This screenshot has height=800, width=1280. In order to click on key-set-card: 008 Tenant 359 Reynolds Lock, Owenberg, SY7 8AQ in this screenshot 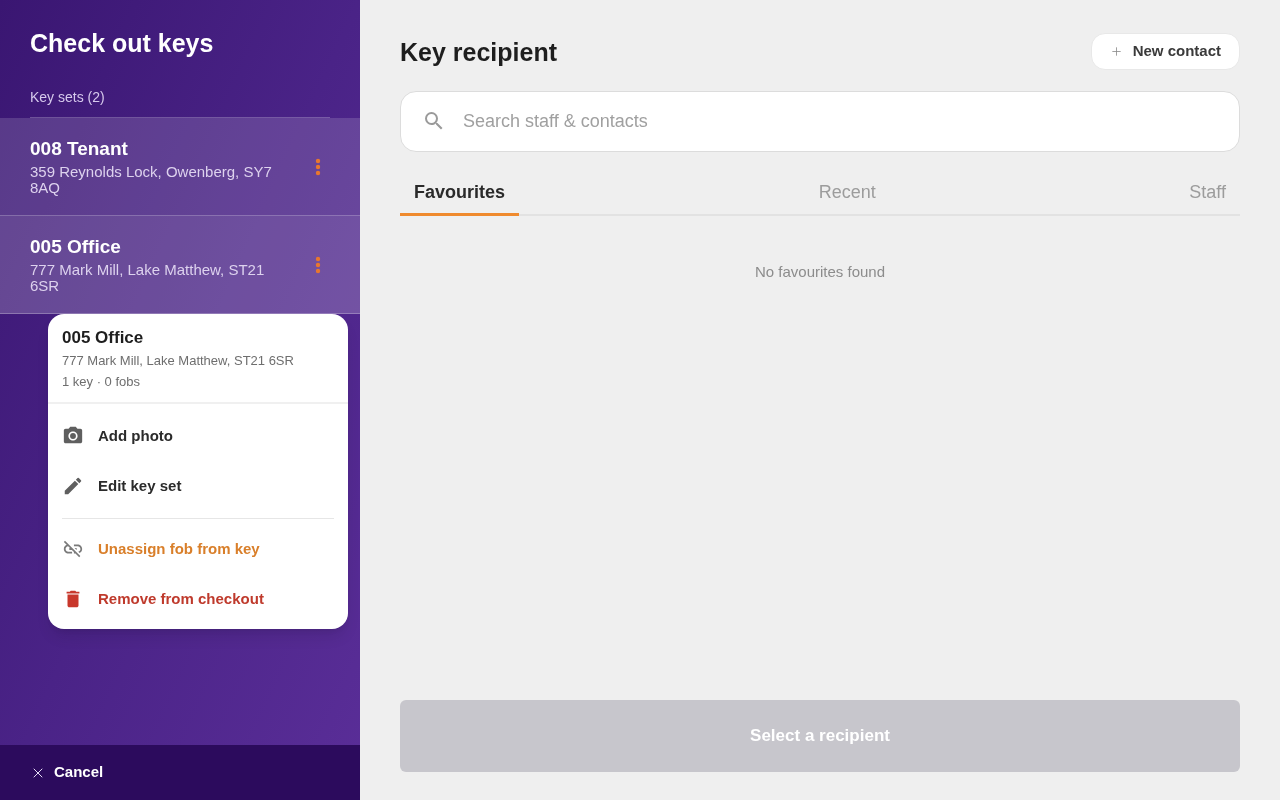, I will do `click(180, 167)`.